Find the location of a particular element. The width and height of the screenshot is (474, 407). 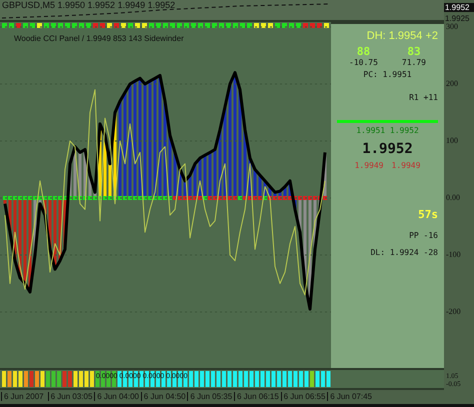

day-high-text: DH: 1.9954 +2 is located at coordinates (402, 36).